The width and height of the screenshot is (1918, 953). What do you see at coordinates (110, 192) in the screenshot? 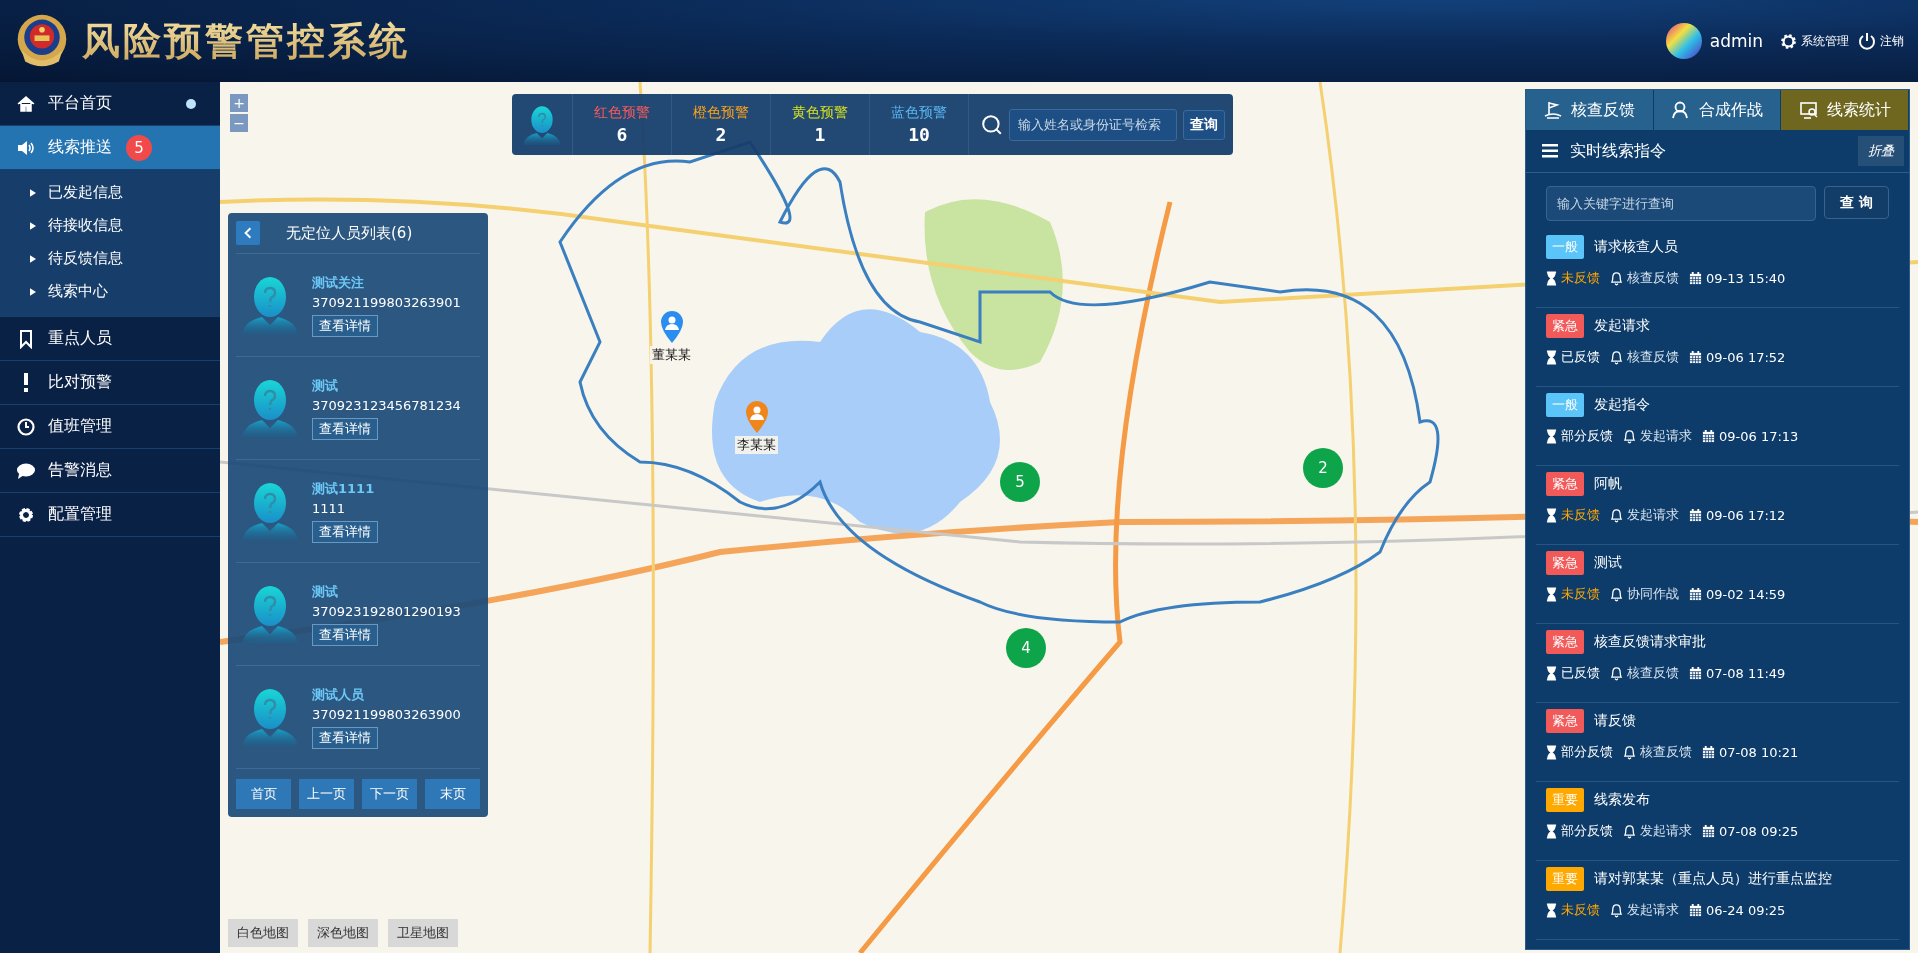
I see `submenu-item: 已发起信息` at bounding box center [110, 192].